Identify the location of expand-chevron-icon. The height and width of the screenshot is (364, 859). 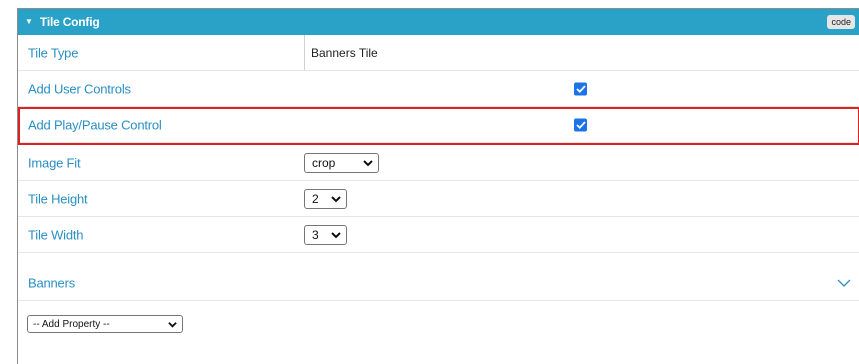
(844, 283).